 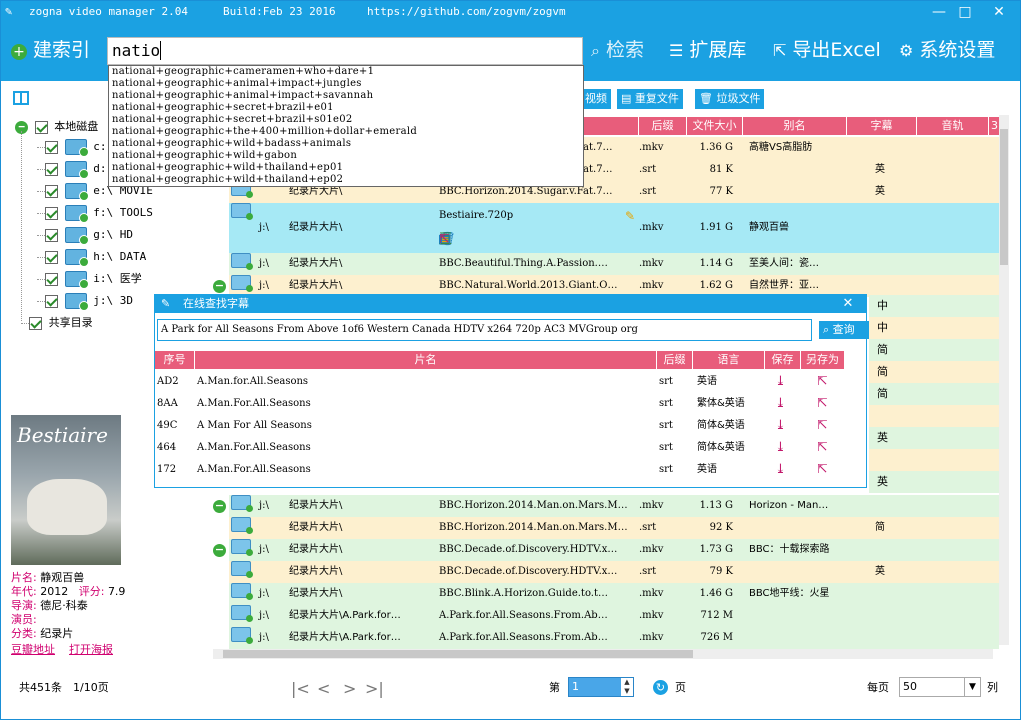 What do you see at coordinates (510, 404) in the screenshot?
I see `subtitle-row: 8AA A.Man.For.All.Seasons srt 繁体&英语 ⤓ ⇱` at bounding box center [510, 404].